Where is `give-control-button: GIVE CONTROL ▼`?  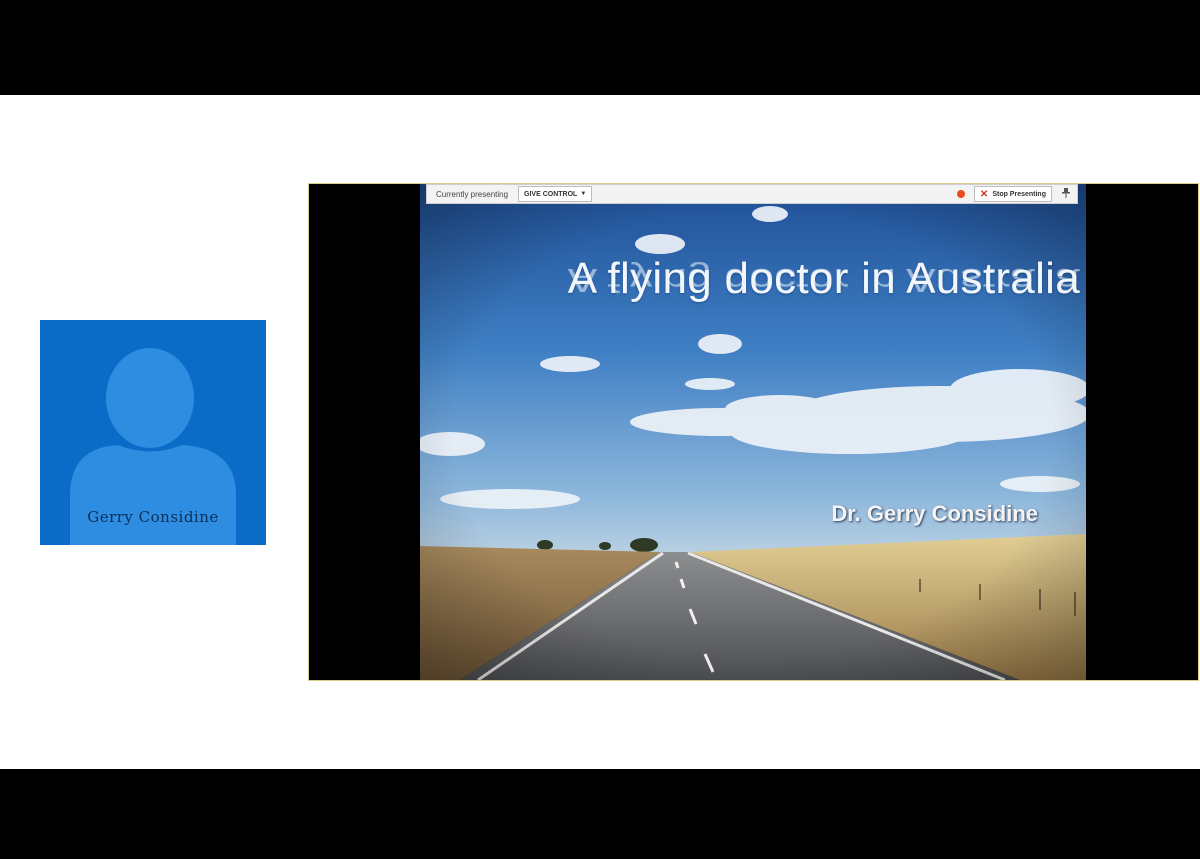 give-control-button: GIVE CONTROL ▼ is located at coordinates (555, 194).